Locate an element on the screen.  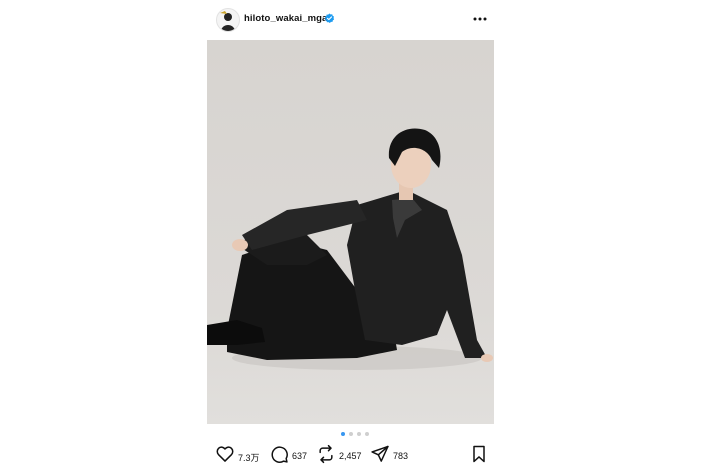
like-count: 7.3万 is located at coordinates (249, 458).